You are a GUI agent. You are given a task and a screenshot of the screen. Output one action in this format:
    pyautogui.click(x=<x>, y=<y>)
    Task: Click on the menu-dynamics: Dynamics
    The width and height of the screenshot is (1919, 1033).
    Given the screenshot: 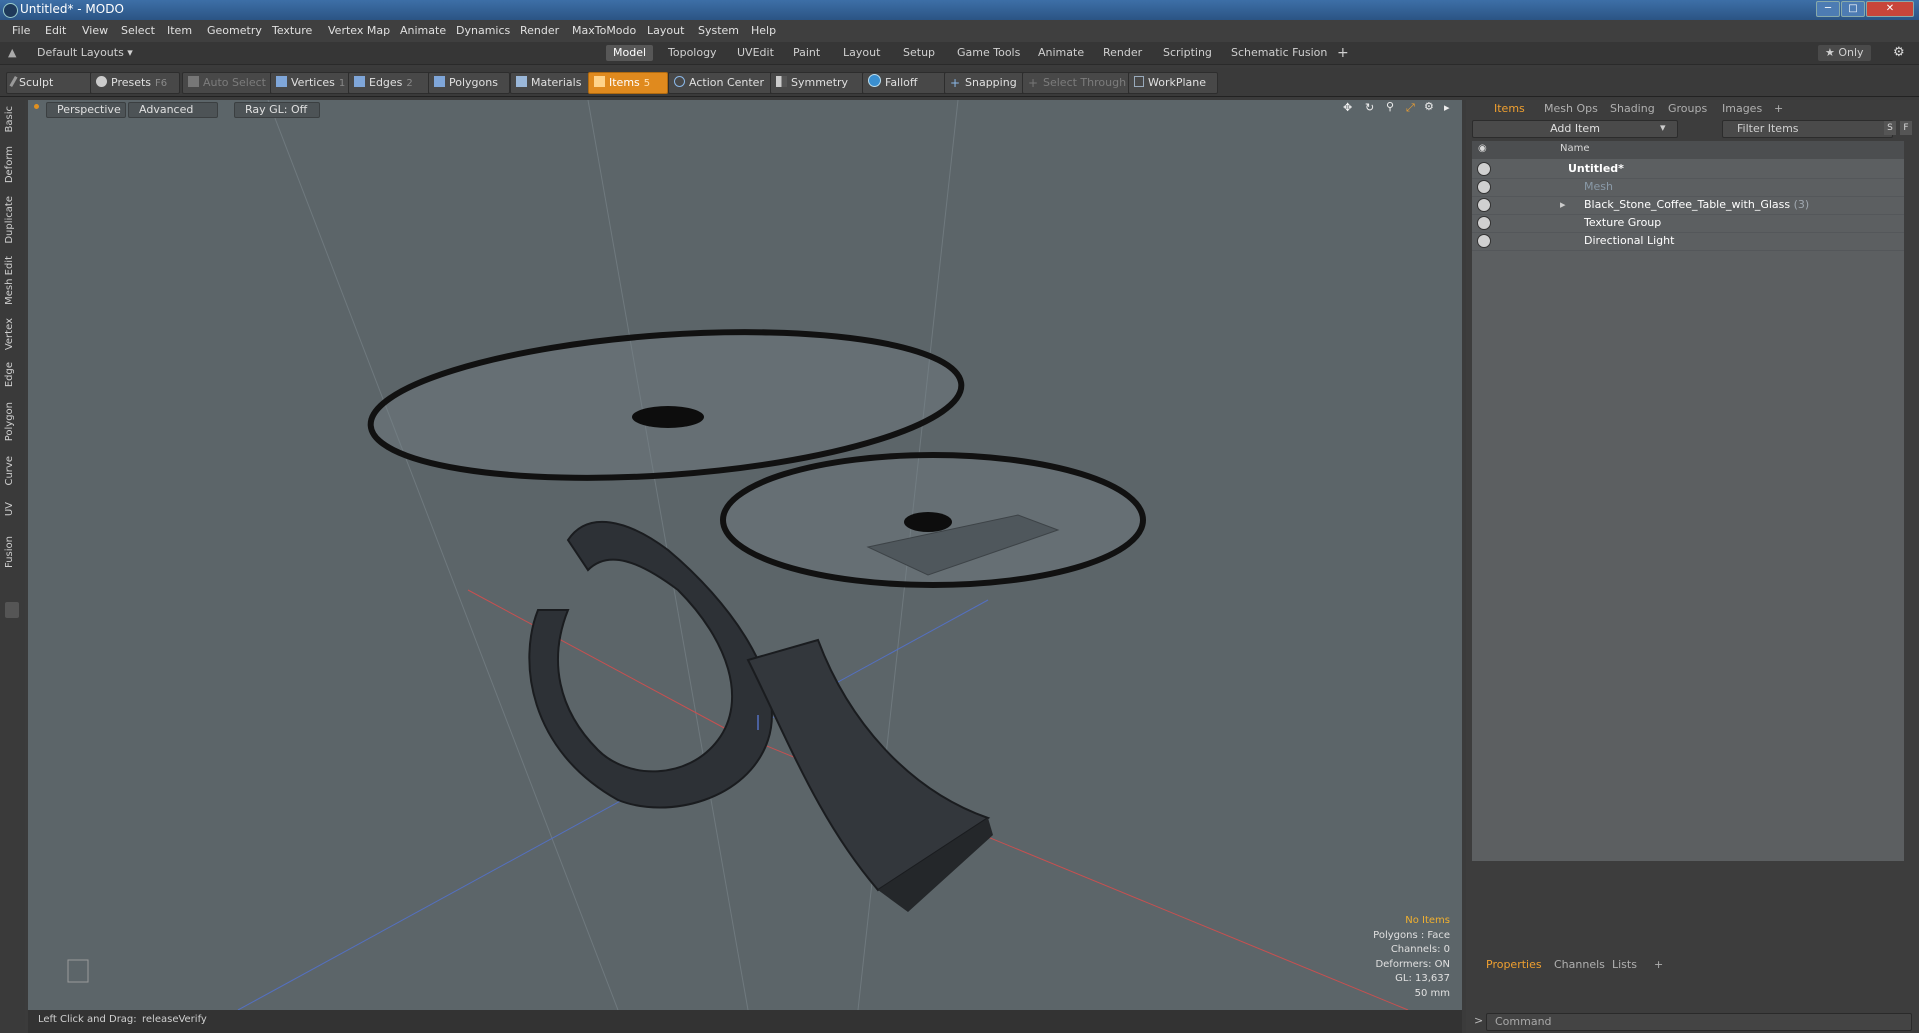 What is the action you would take?
    pyautogui.click(x=483, y=30)
    